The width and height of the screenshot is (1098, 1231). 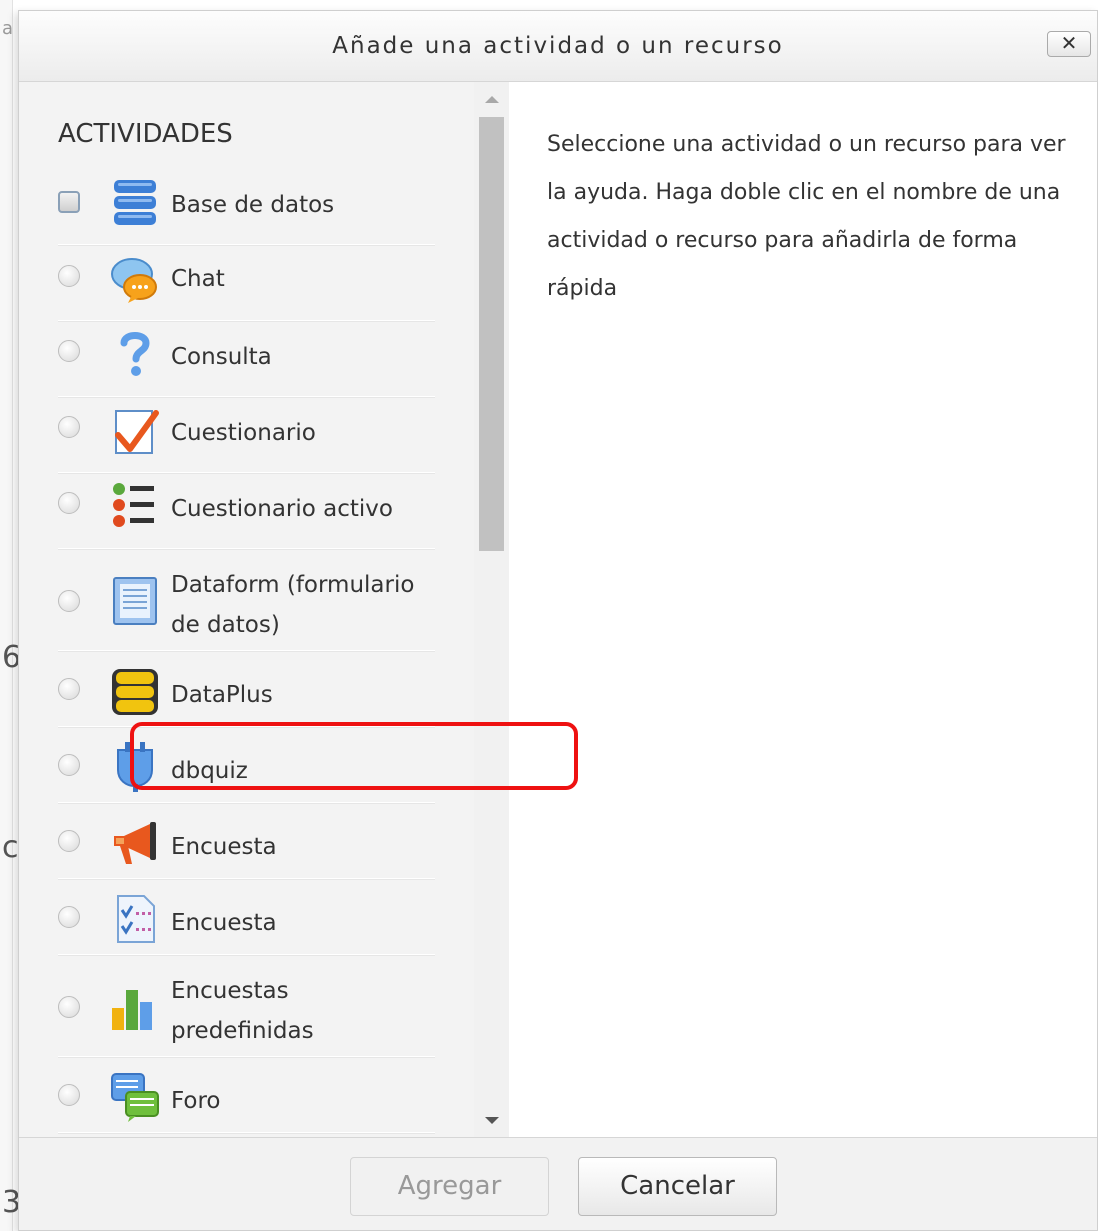 I want to click on option-dataplus: DataPlus, so click(x=246, y=695).